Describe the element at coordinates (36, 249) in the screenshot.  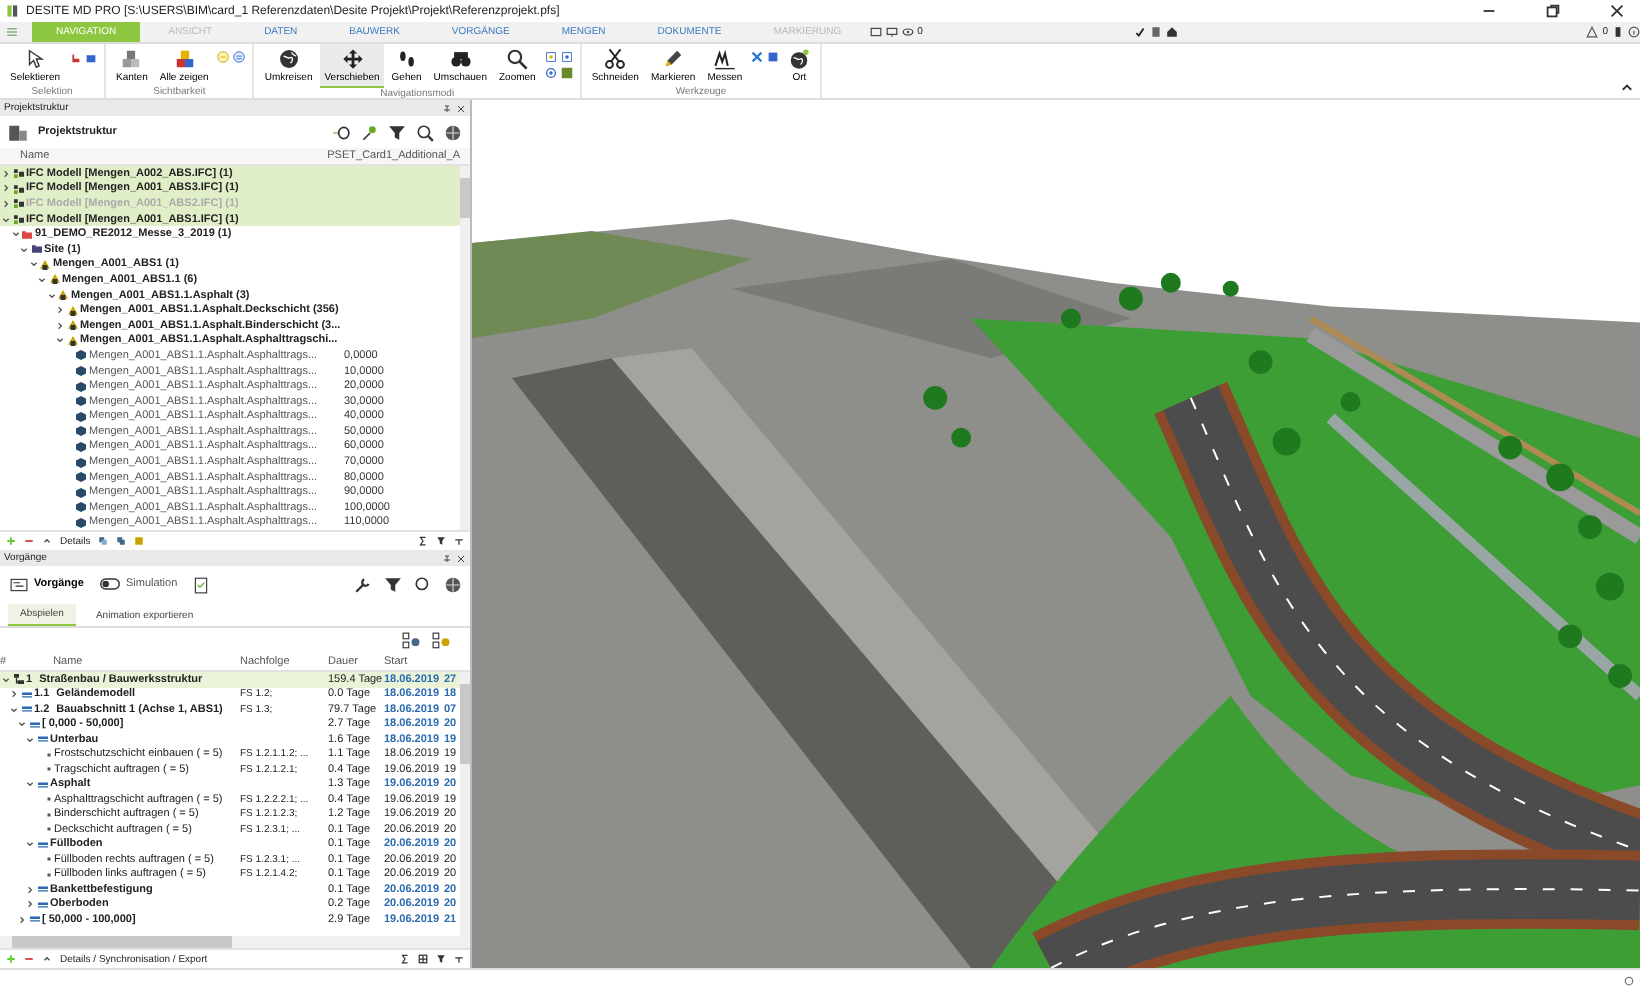
I see `folder-icon` at that location.